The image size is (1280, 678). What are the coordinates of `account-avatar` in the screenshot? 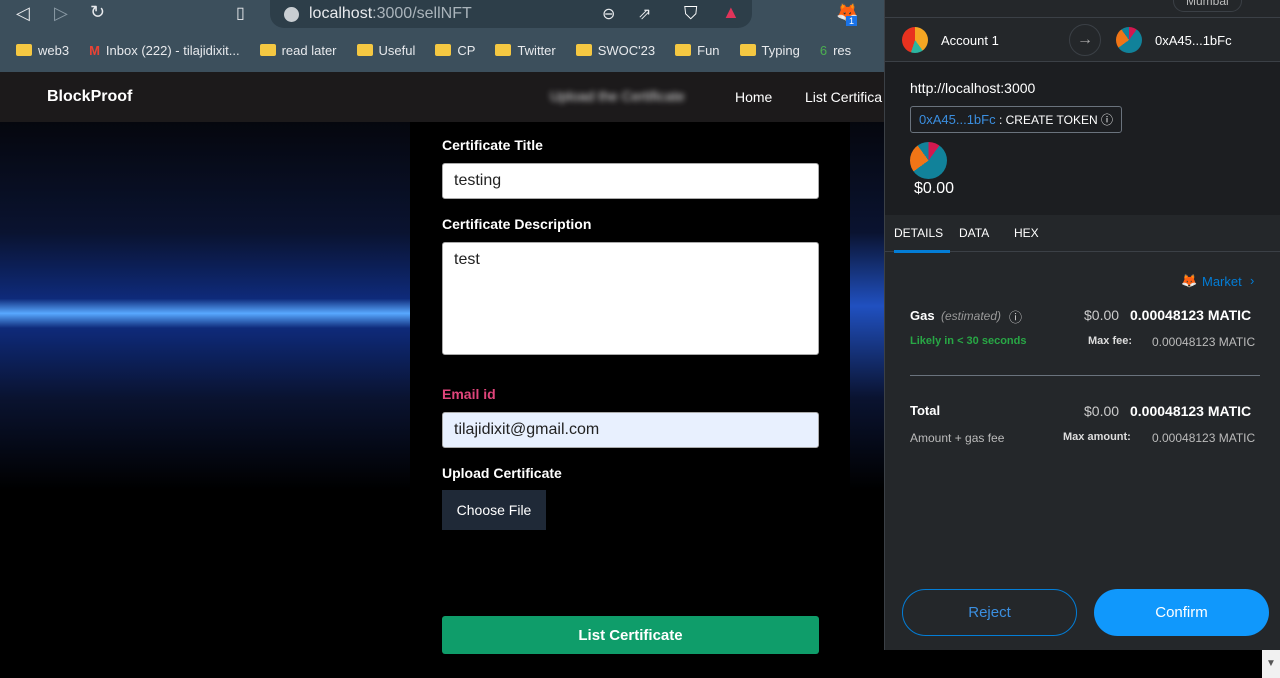 It's located at (915, 40).